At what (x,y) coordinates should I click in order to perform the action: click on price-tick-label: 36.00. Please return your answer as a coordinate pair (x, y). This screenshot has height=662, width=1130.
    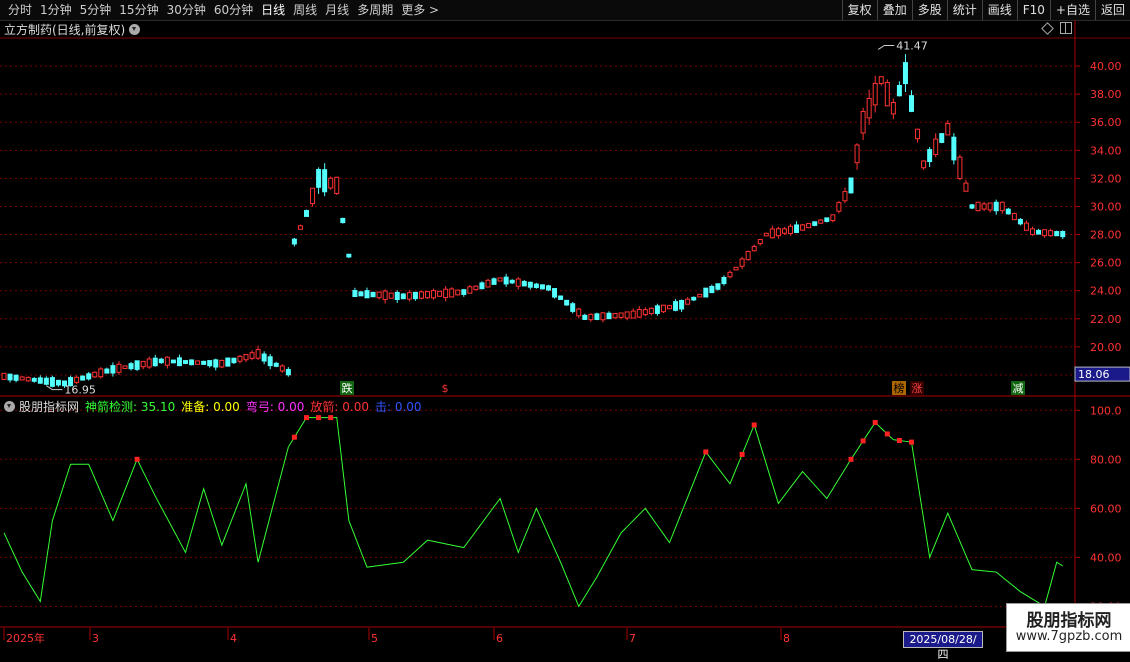
    Looking at the image, I should click on (1106, 122).